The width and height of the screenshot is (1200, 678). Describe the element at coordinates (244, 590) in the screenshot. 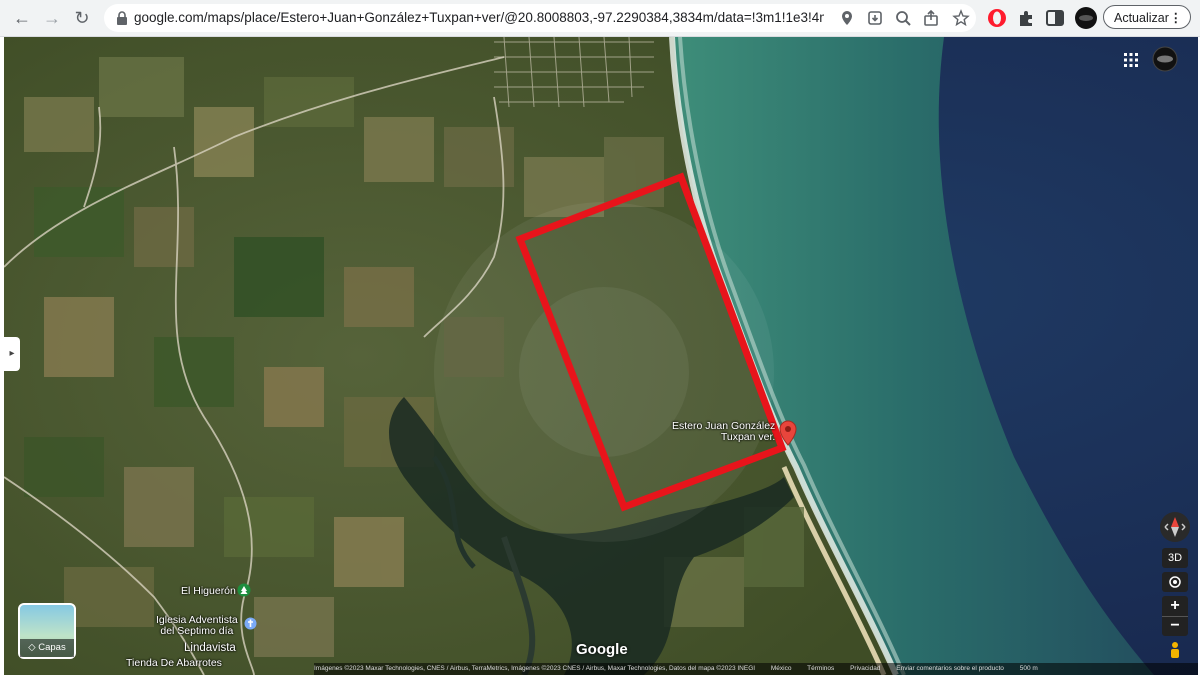

I see `park-icon` at that location.